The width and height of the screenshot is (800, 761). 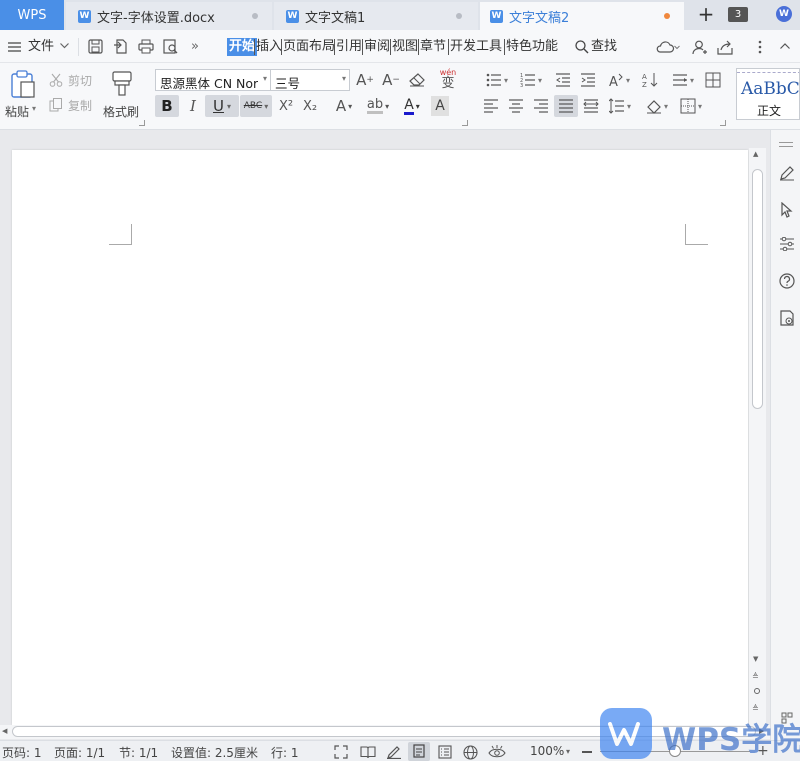 I want to click on table-layout-icon, so click(x=713, y=80).